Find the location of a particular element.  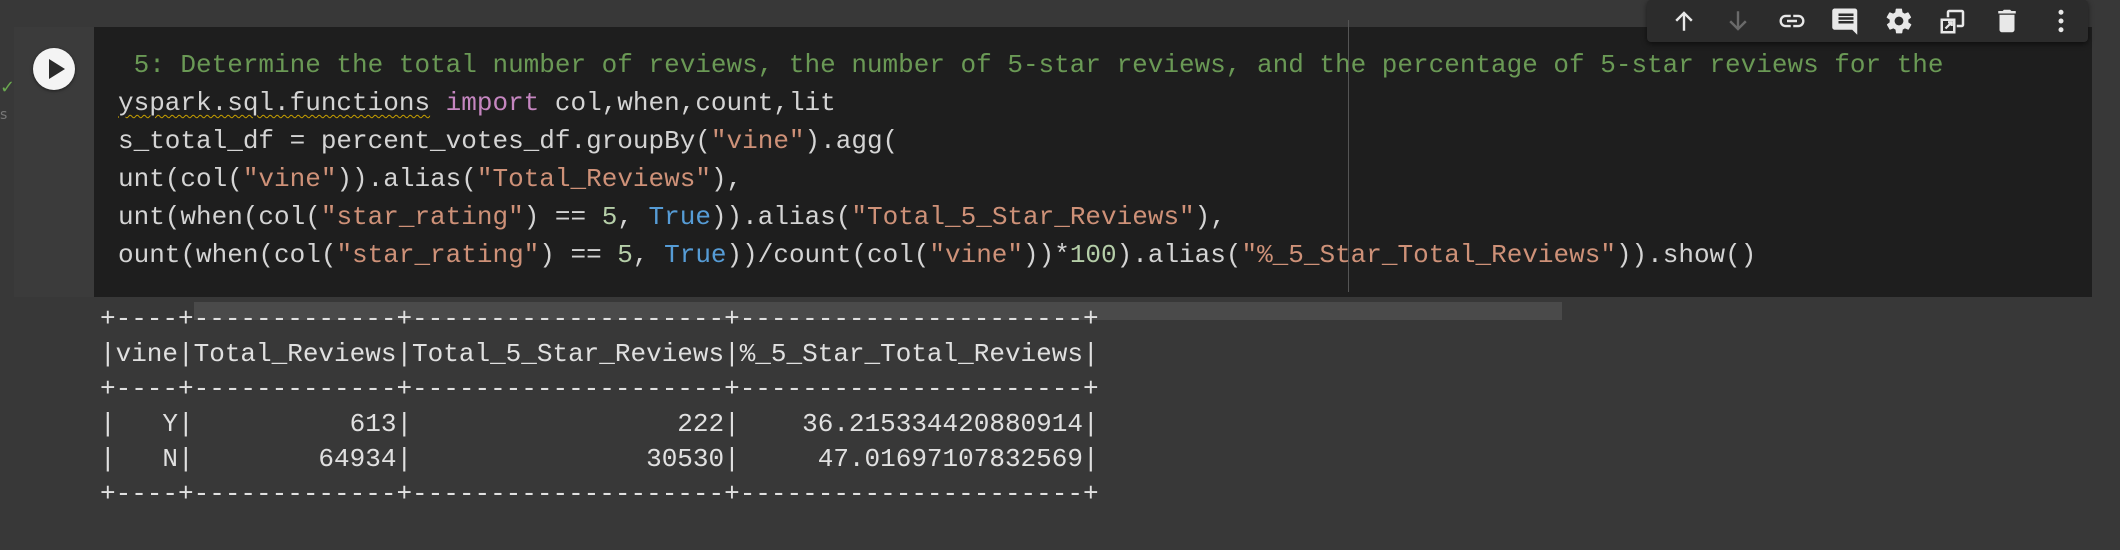

arrow-up-icon is located at coordinates (1684, 21).